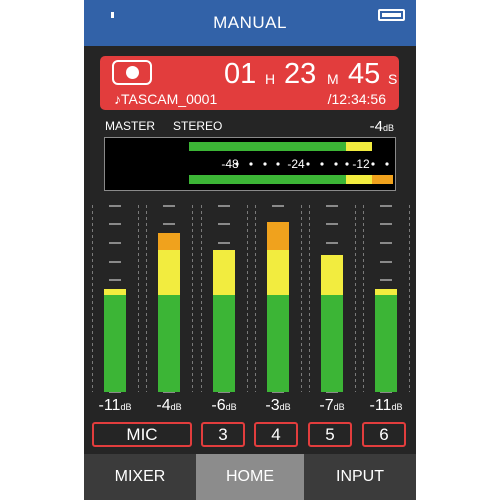 The width and height of the screenshot is (500, 500). I want to click on battery-icon, so click(391, 15).